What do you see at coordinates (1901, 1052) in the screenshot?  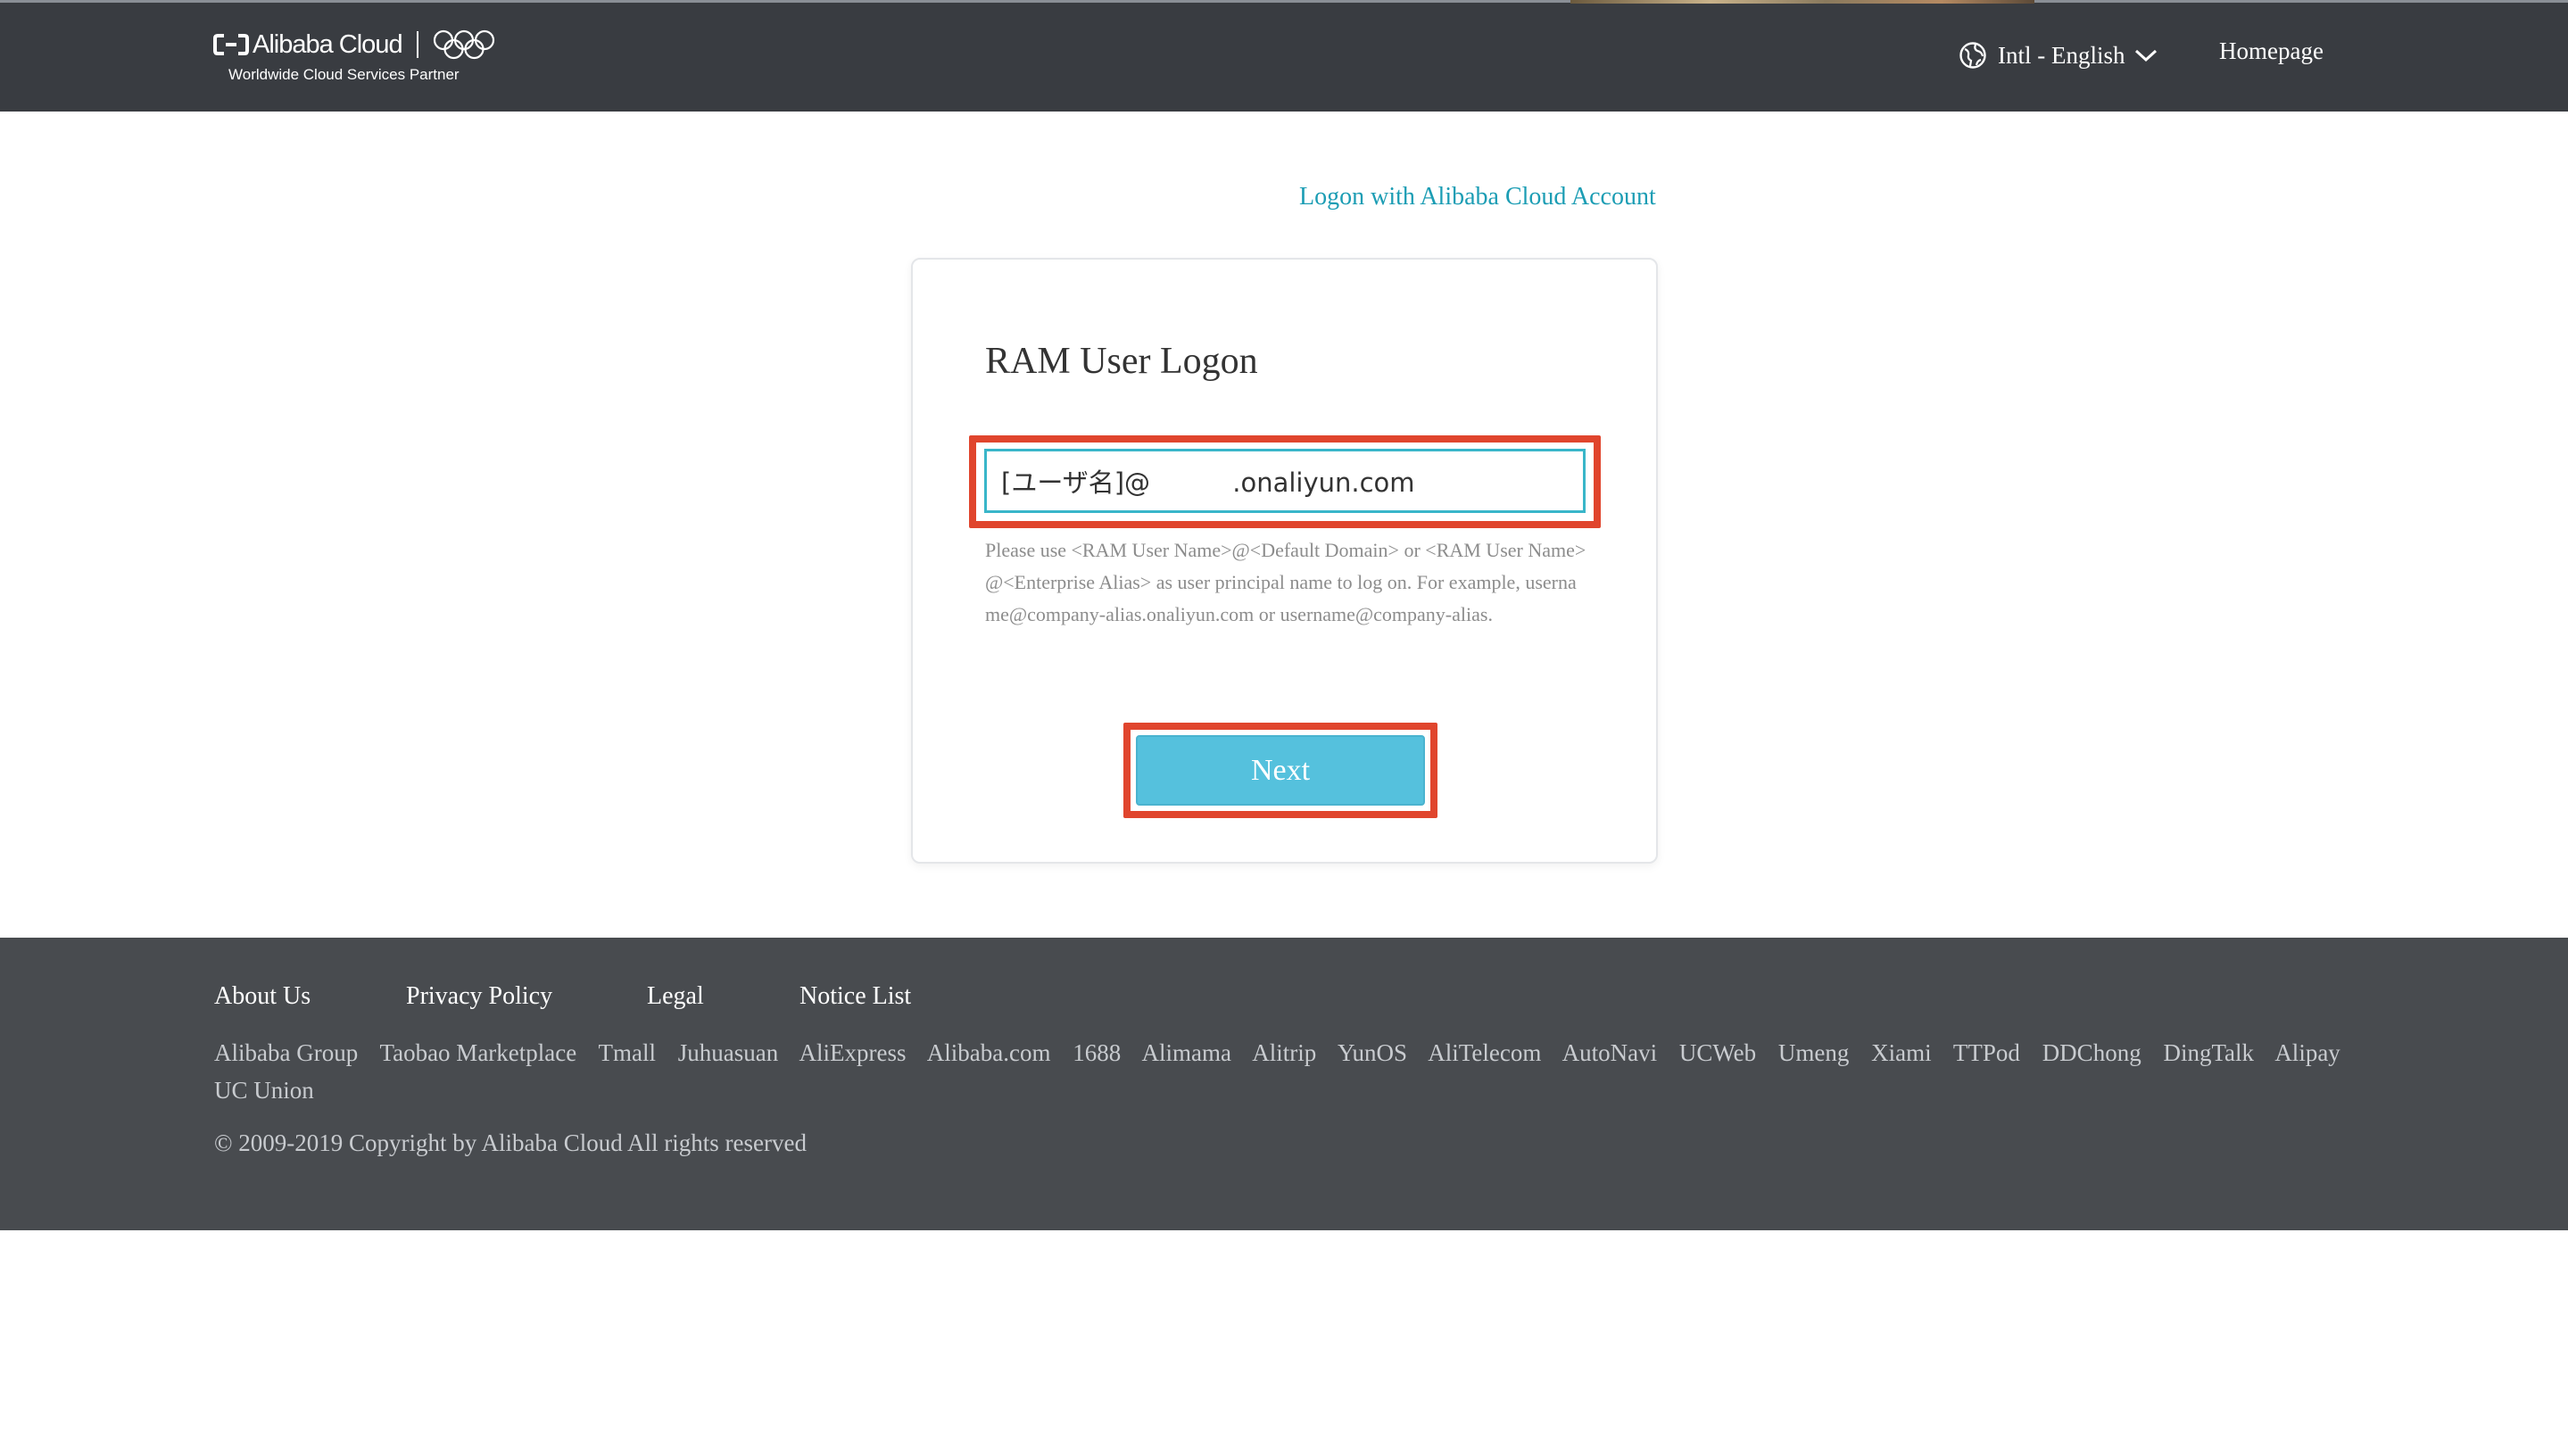 I see `brand-link: Xiami` at bounding box center [1901, 1052].